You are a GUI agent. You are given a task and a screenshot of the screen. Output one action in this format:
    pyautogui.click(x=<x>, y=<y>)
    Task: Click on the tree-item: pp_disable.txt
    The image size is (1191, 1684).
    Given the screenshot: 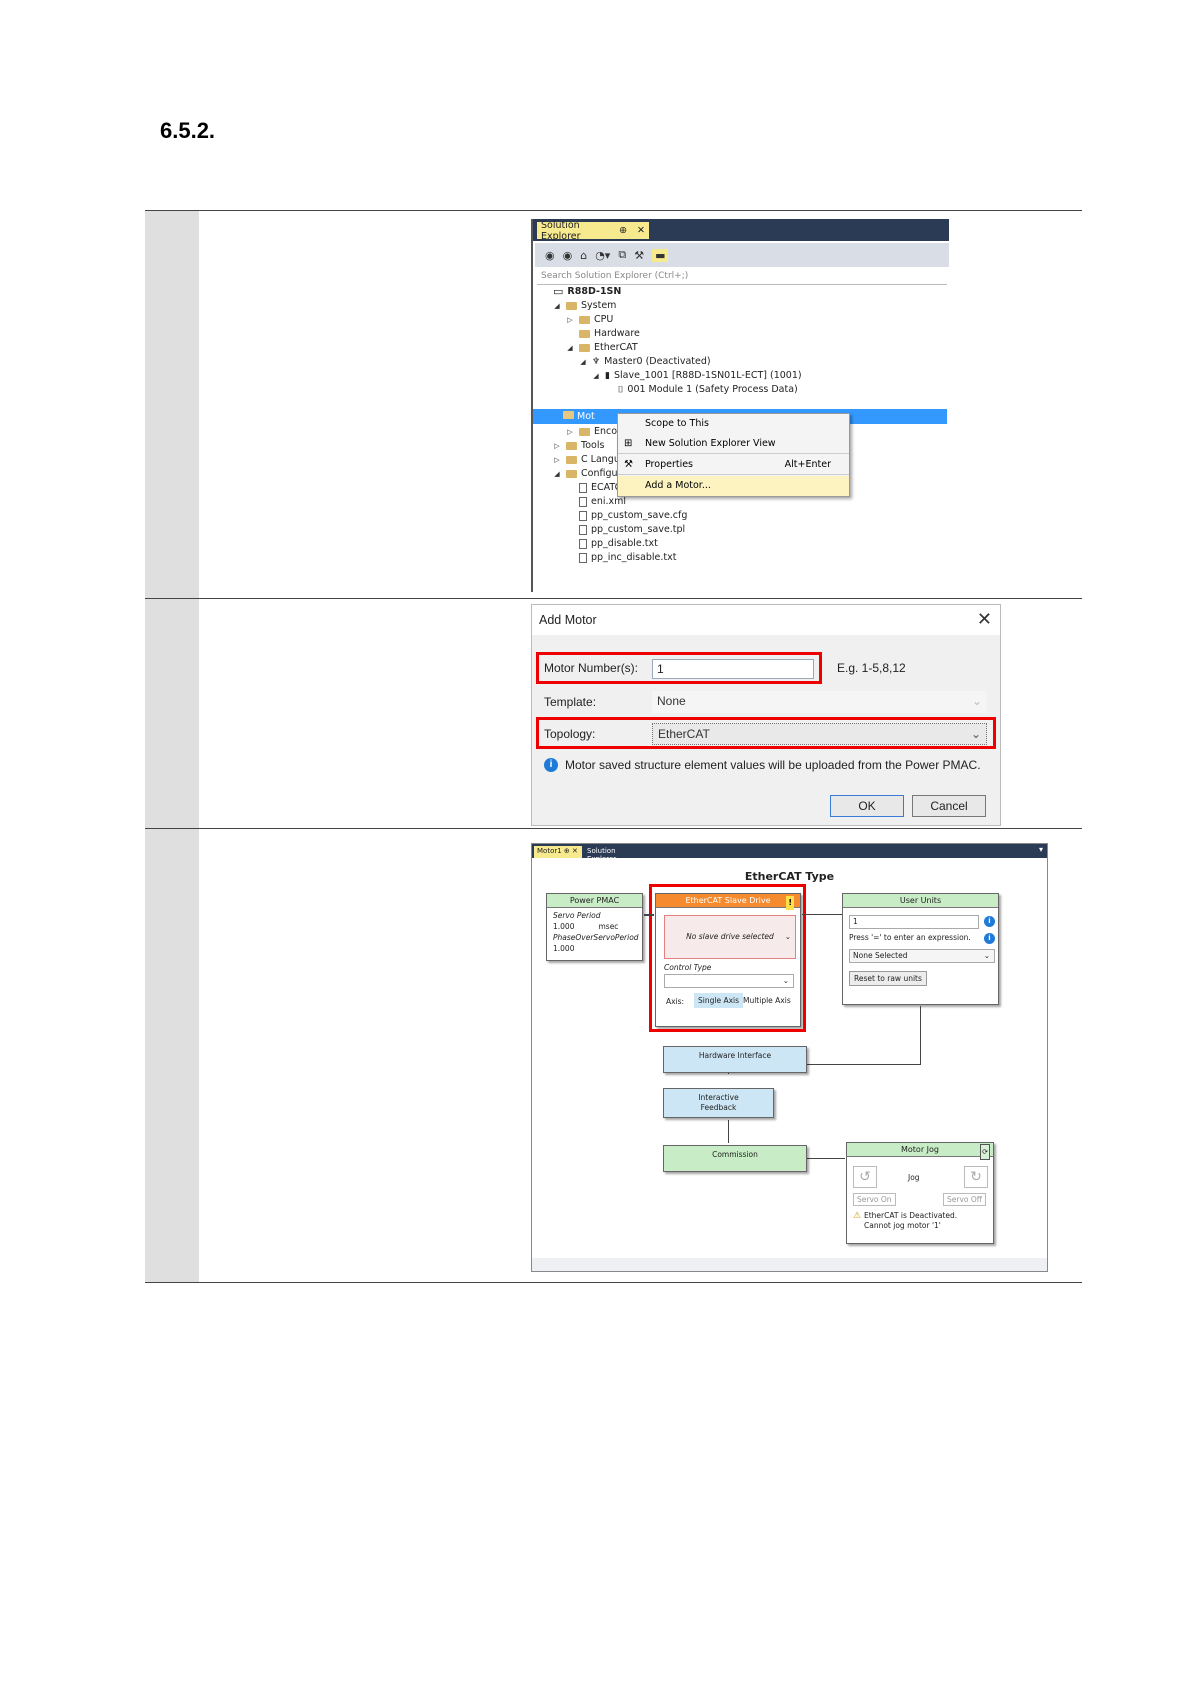 What is the action you would take?
    pyautogui.click(x=611, y=544)
    